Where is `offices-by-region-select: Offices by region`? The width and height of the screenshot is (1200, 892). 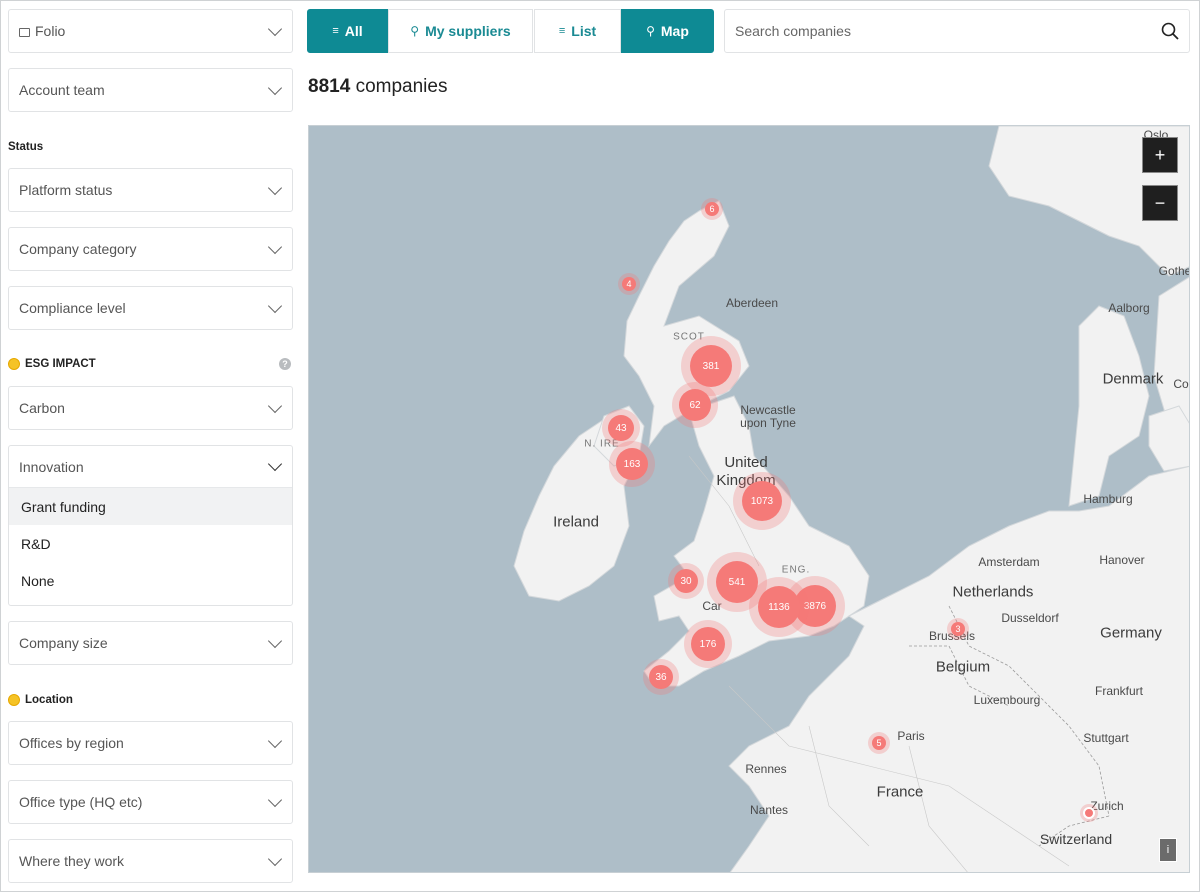
offices-by-region-select: Offices by region is located at coordinates (150, 743).